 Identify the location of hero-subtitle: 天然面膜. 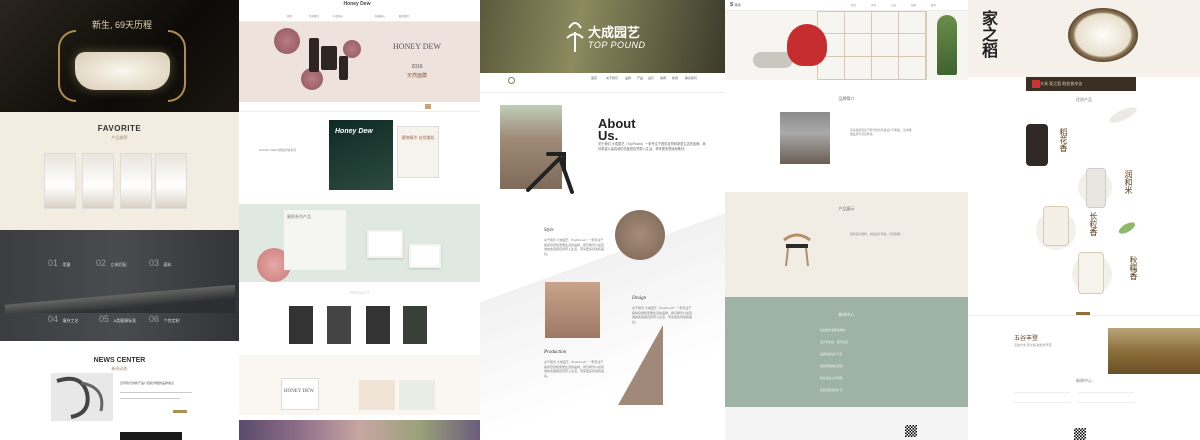
(416, 76).